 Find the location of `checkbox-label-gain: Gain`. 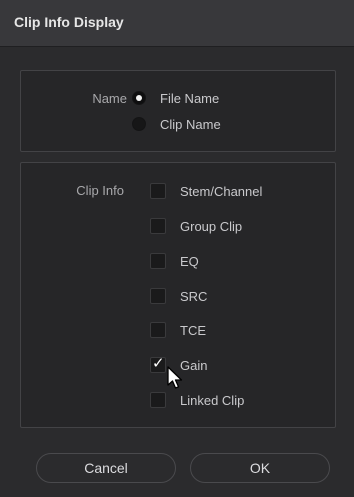

checkbox-label-gain: Gain is located at coordinates (194, 365).